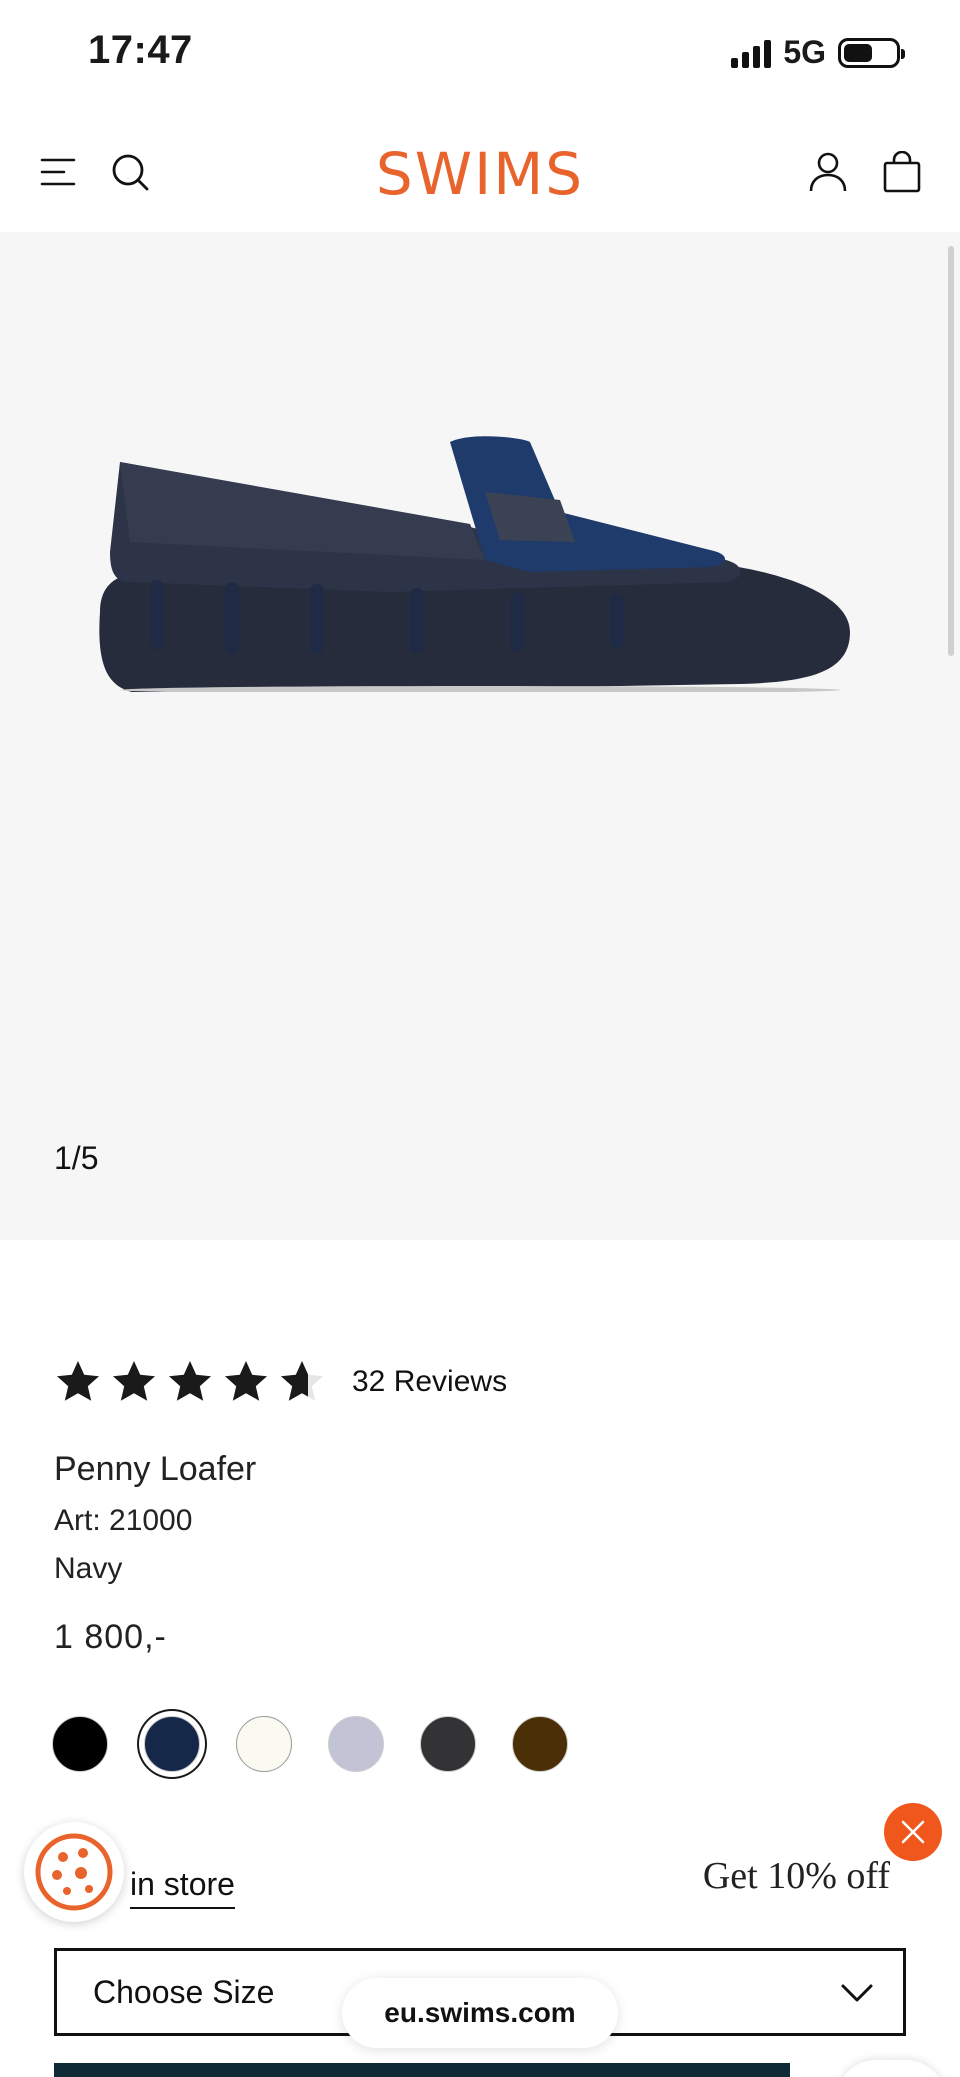 Image resolution: width=960 pixels, height=2077 pixels. Describe the element at coordinates (796, 1876) in the screenshot. I see `promo-banner: Get 10% off` at that location.